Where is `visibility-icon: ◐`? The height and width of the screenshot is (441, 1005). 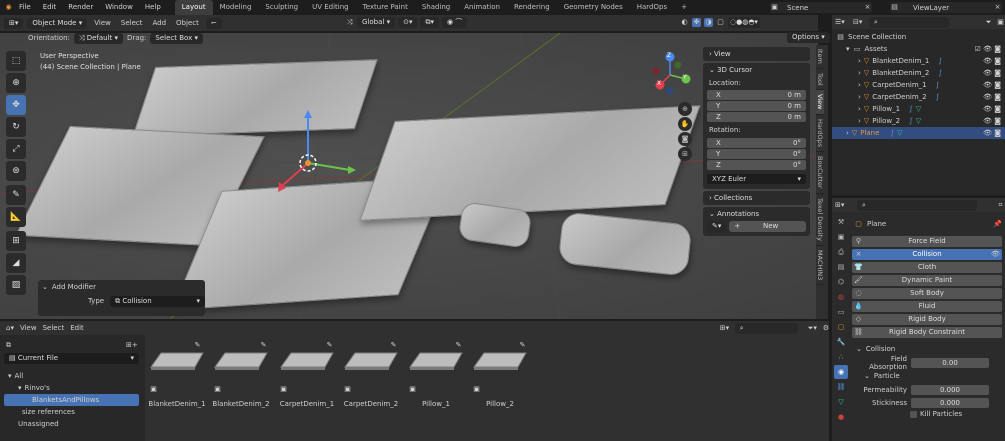
visibility-icon: ◐ is located at coordinates (684, 22).